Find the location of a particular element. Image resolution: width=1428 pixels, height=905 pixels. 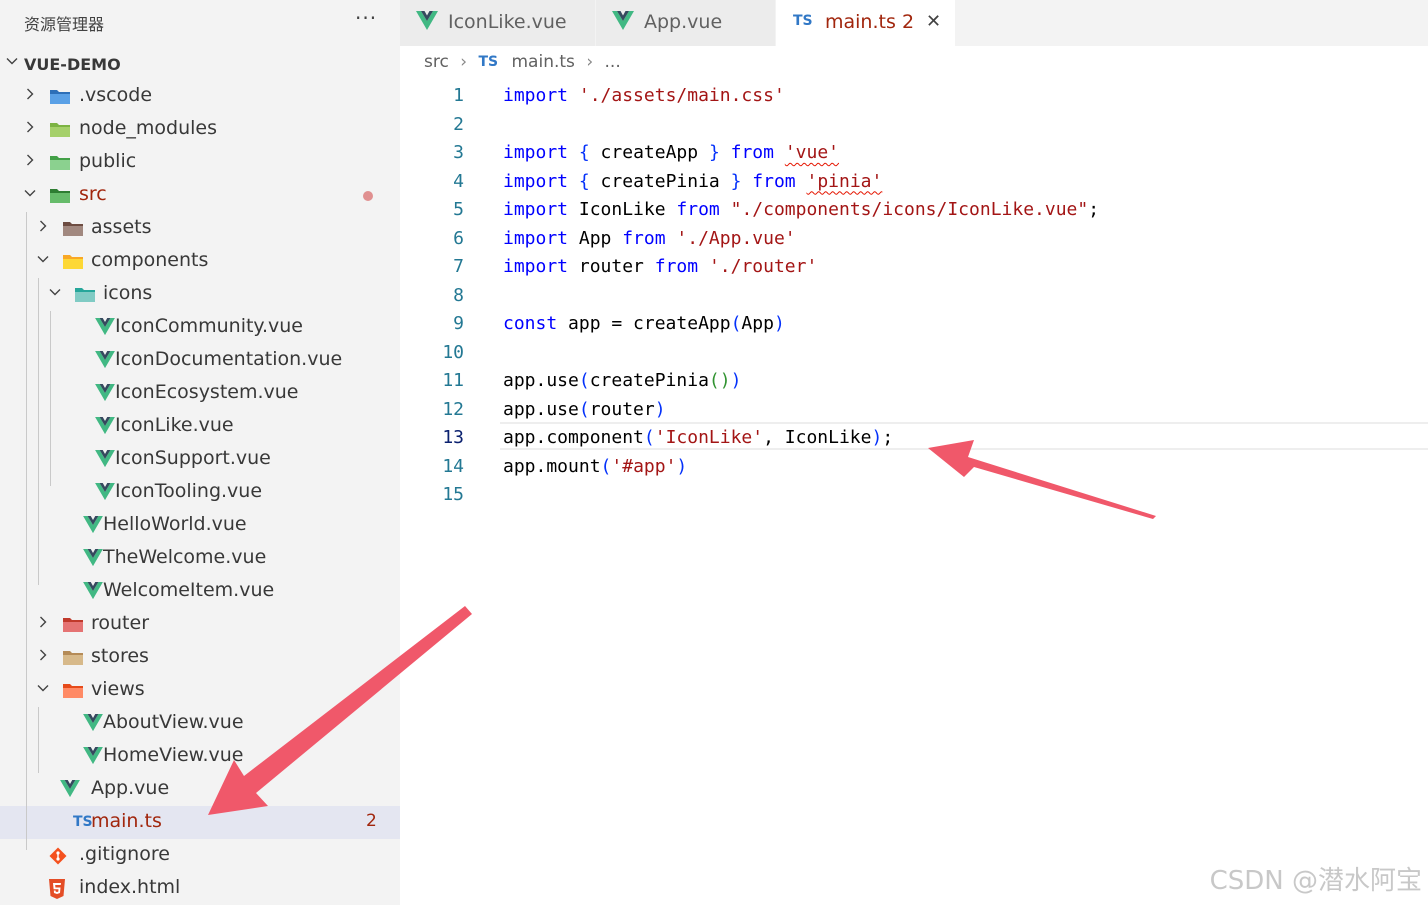

tree-item-components: components is located at coordinates (200, 261).